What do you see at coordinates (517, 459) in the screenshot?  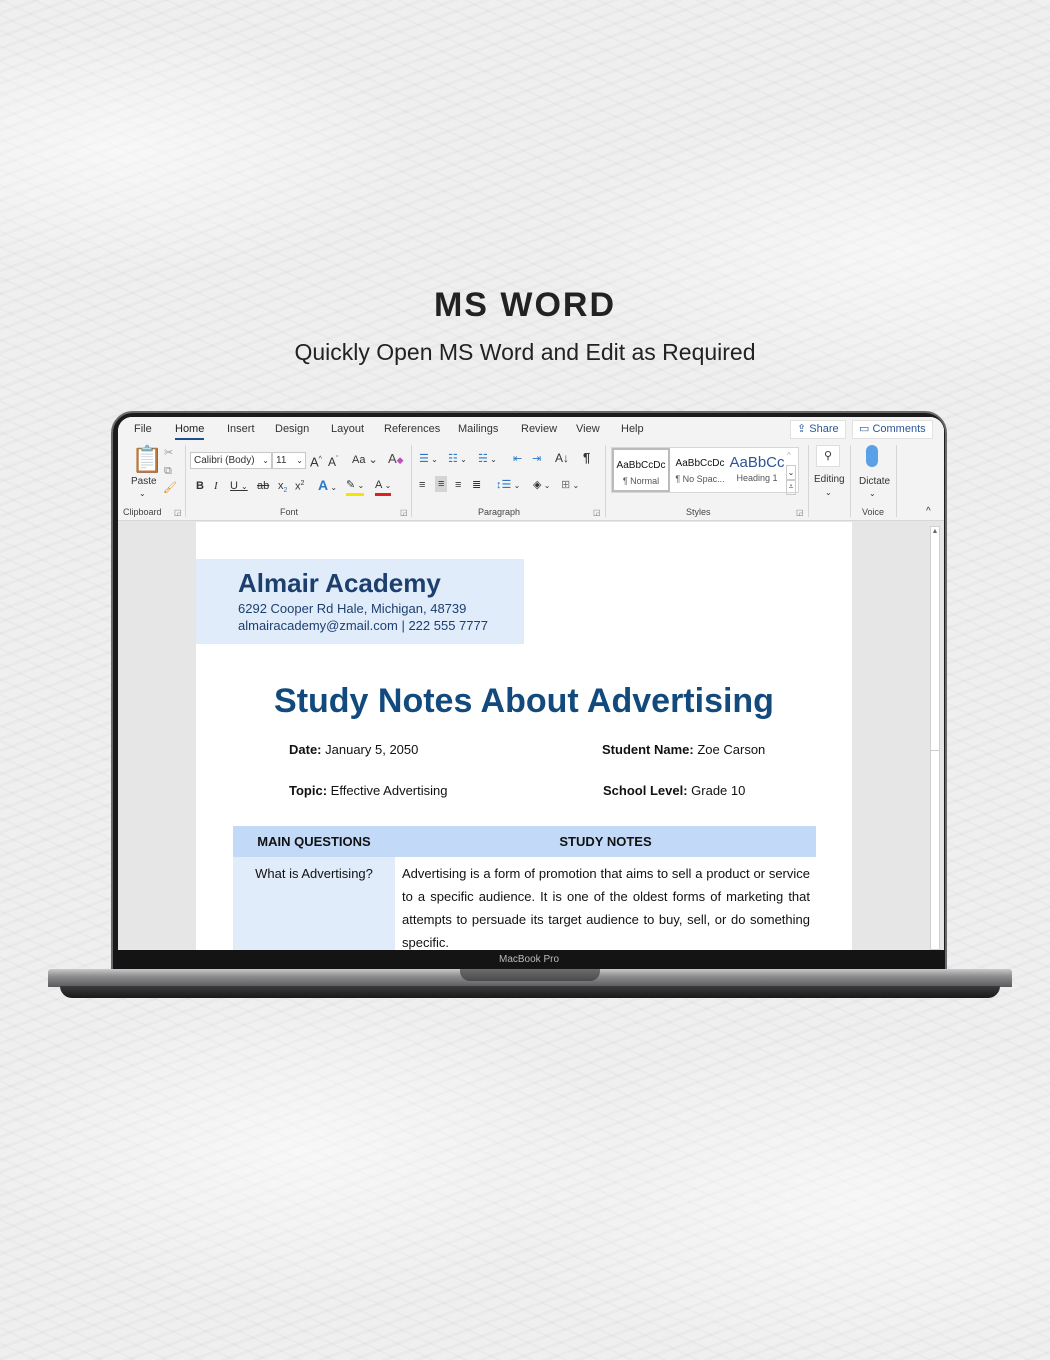 I see `decrease-indent-icon: ⇤` at bounding box center [517, 459].